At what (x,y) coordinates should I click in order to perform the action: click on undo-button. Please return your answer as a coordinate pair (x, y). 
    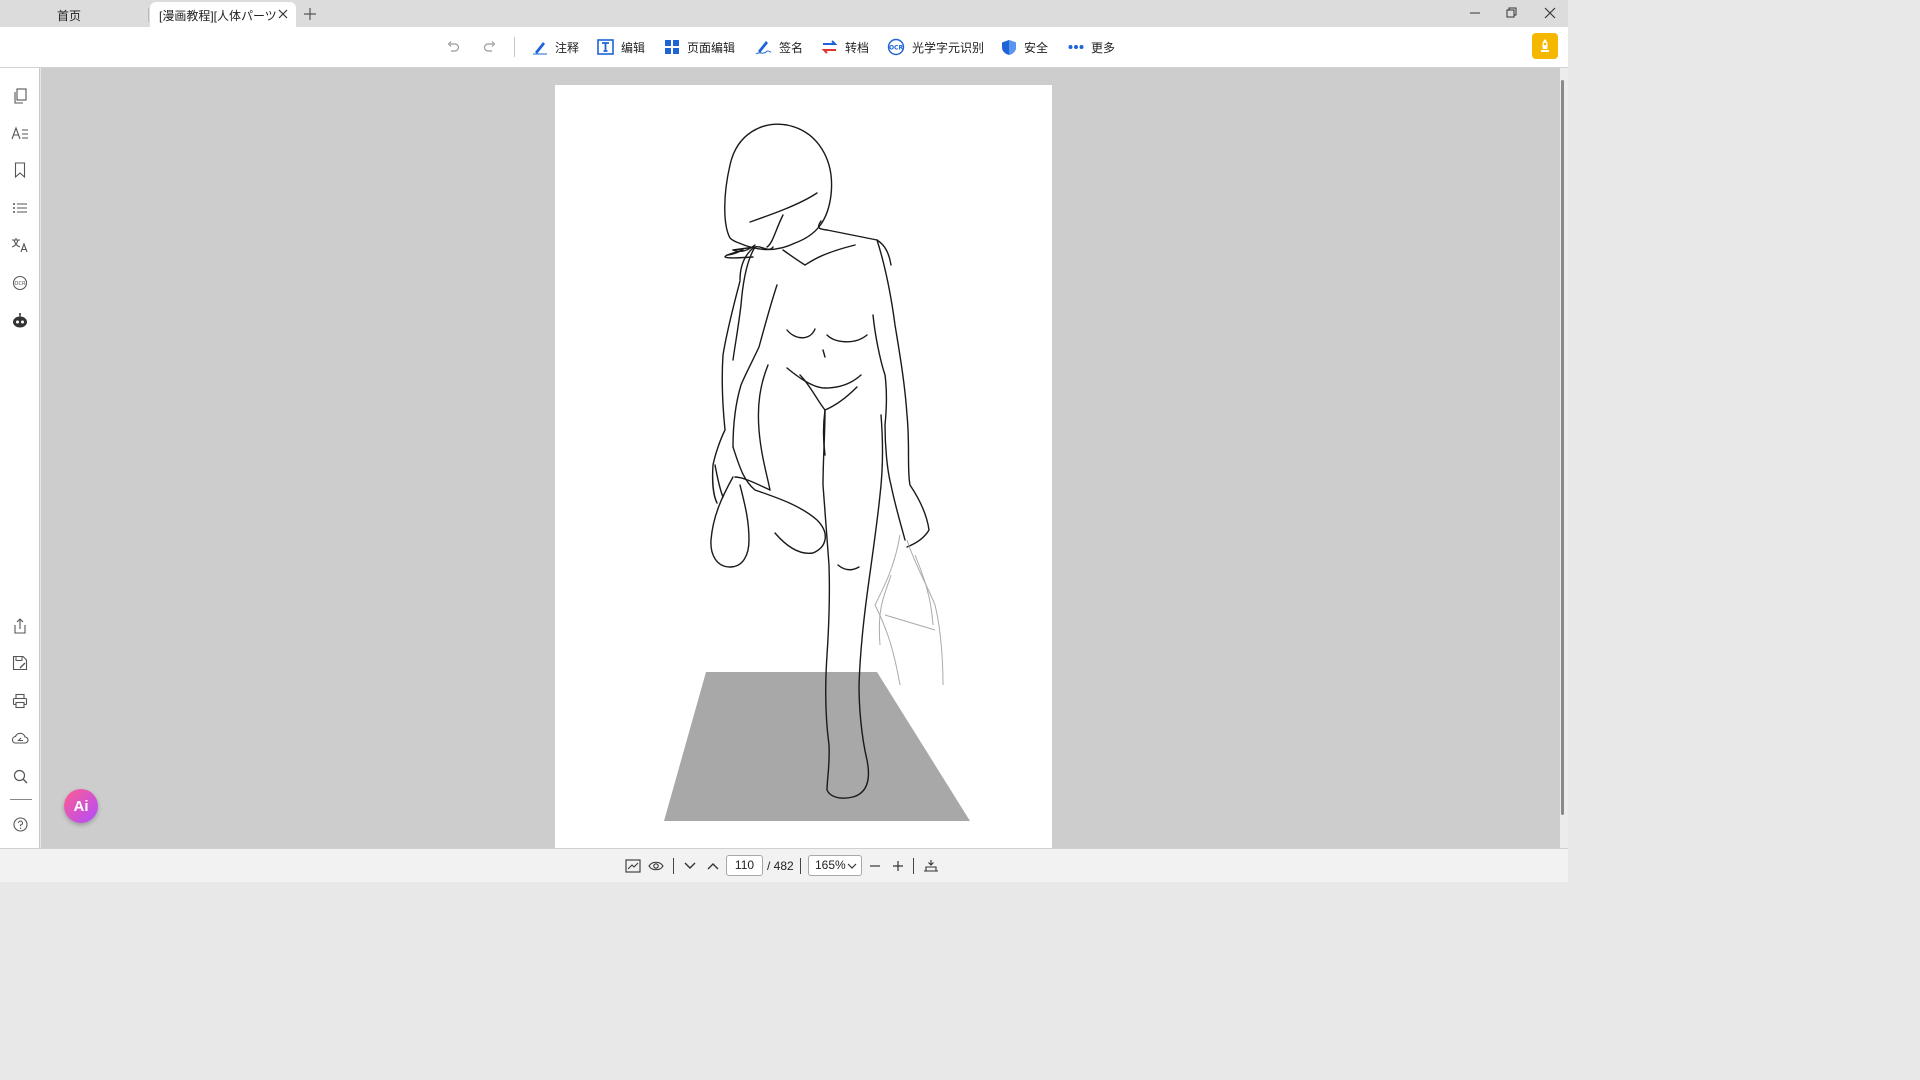
    Looking at the image, I should click on (456, 47).